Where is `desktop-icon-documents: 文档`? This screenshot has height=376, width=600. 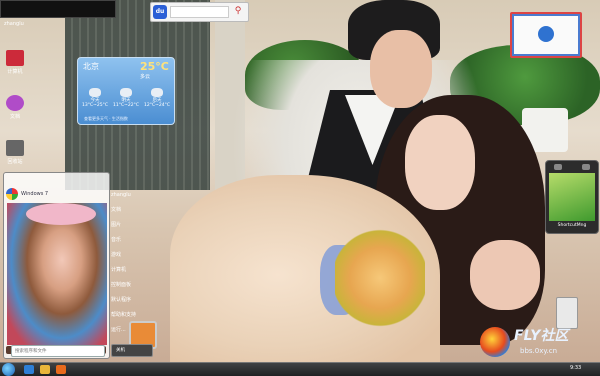 desktop-icon-documents: 文档 is located at coordinates (15, 107).